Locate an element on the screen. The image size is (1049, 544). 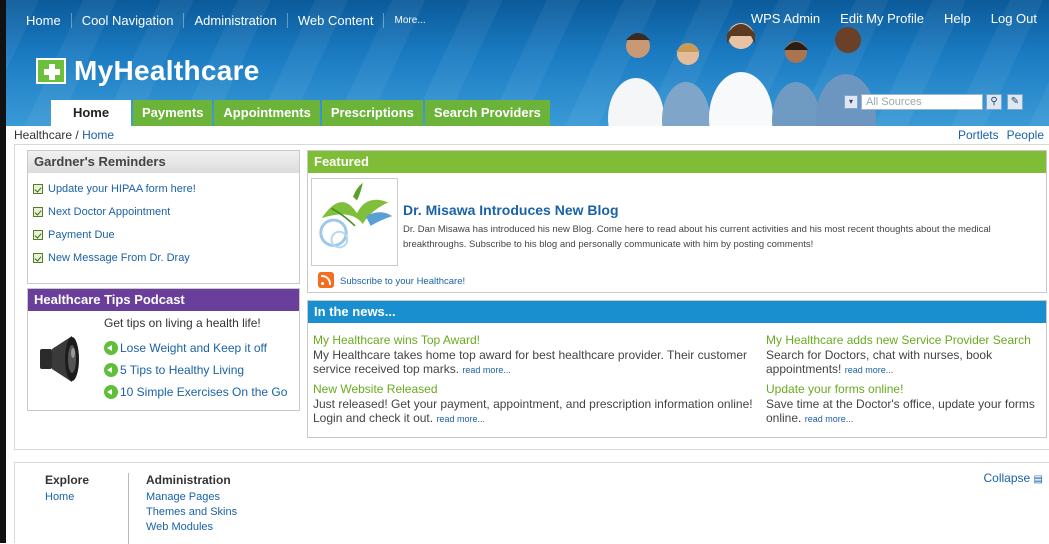
reminder-label: New Message From Dr. Dray is located at coordinates (119, 258).